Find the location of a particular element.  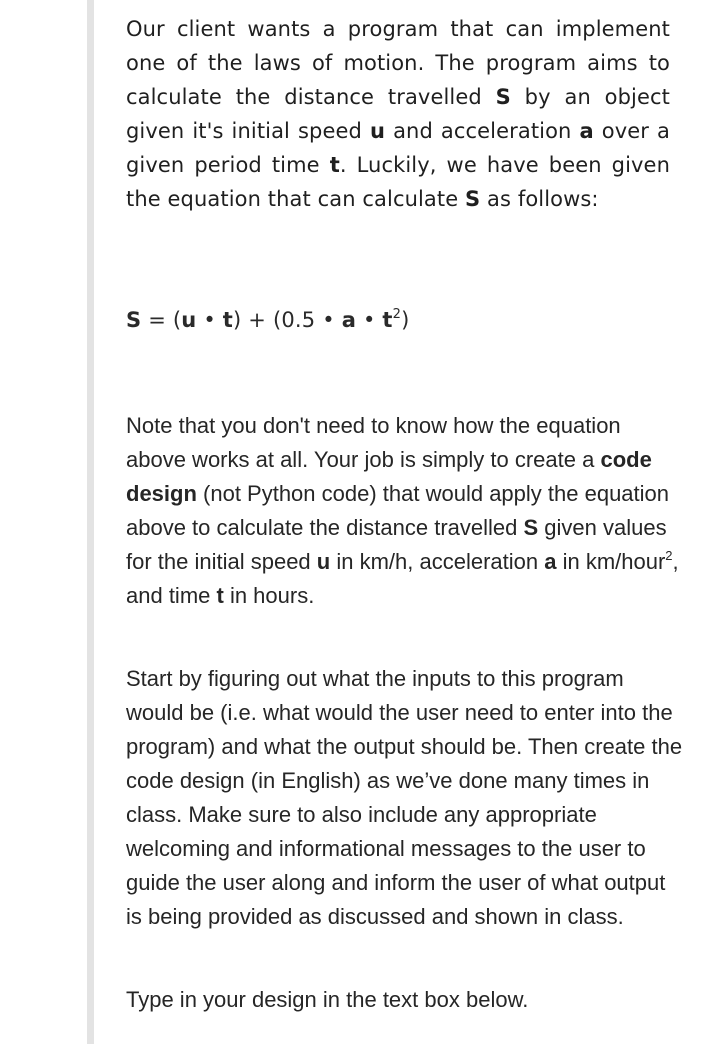

var-u: u is located at coordinates (377, 131).